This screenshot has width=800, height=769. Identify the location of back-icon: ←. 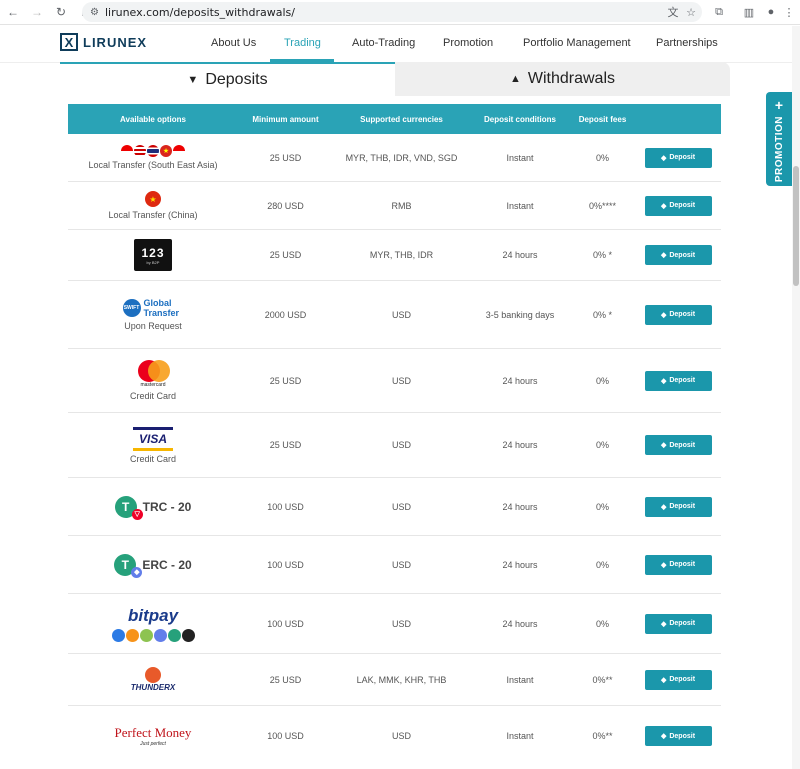
(13, 12).